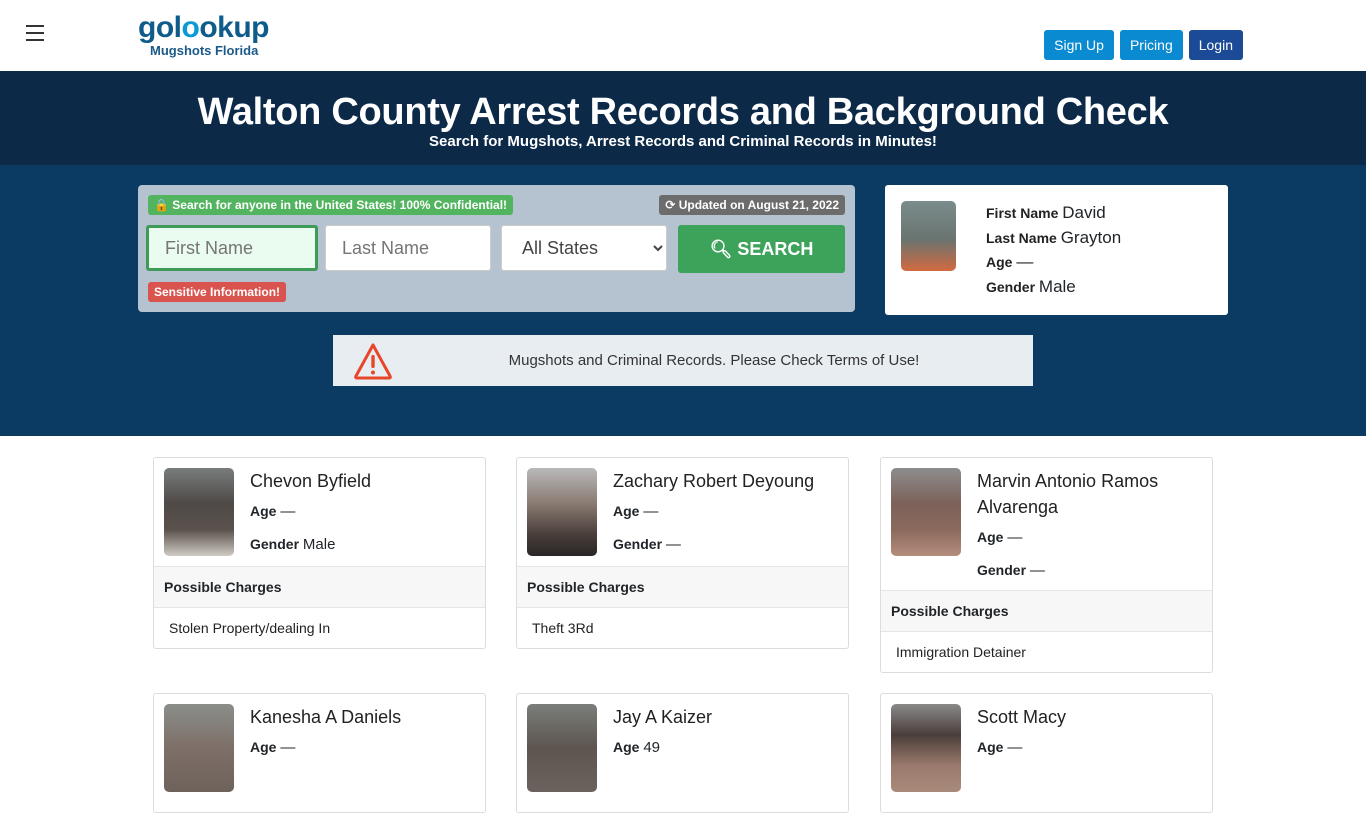  What do you see at coordinates (35, 33) in the screenshot?
I see `hamburger-icon` at bounding box center [35, 33].